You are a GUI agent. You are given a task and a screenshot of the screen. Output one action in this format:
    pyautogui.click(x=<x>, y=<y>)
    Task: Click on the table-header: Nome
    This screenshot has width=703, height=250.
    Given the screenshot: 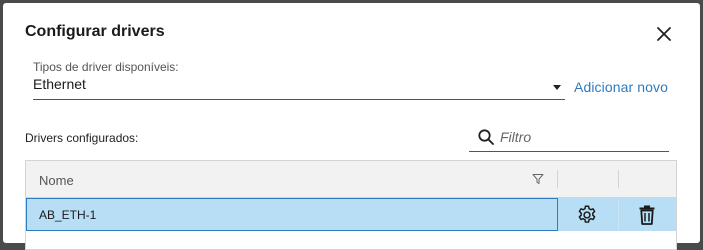 What is the action you would take?
    pyautogui.click(x=351, y=179)
    